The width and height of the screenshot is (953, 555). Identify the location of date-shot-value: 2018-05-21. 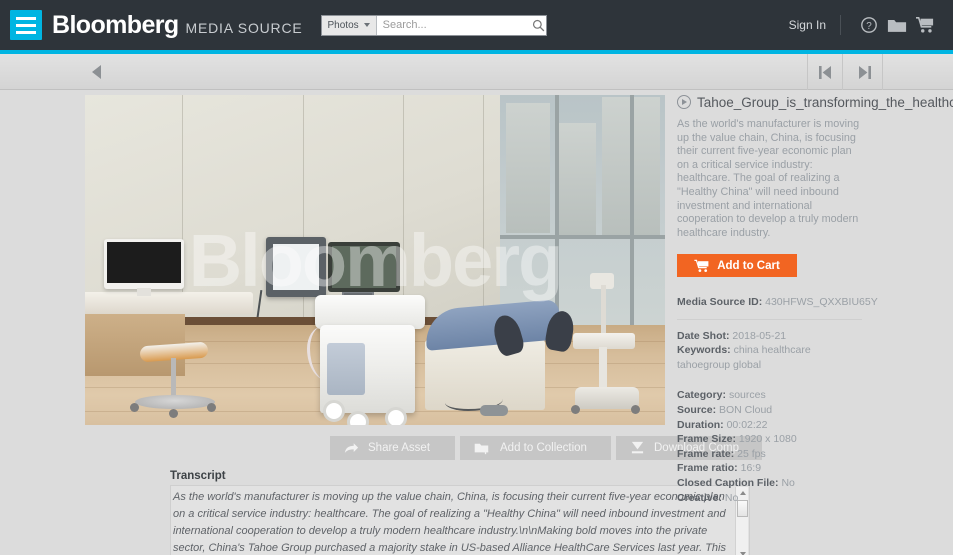
(759, 335).